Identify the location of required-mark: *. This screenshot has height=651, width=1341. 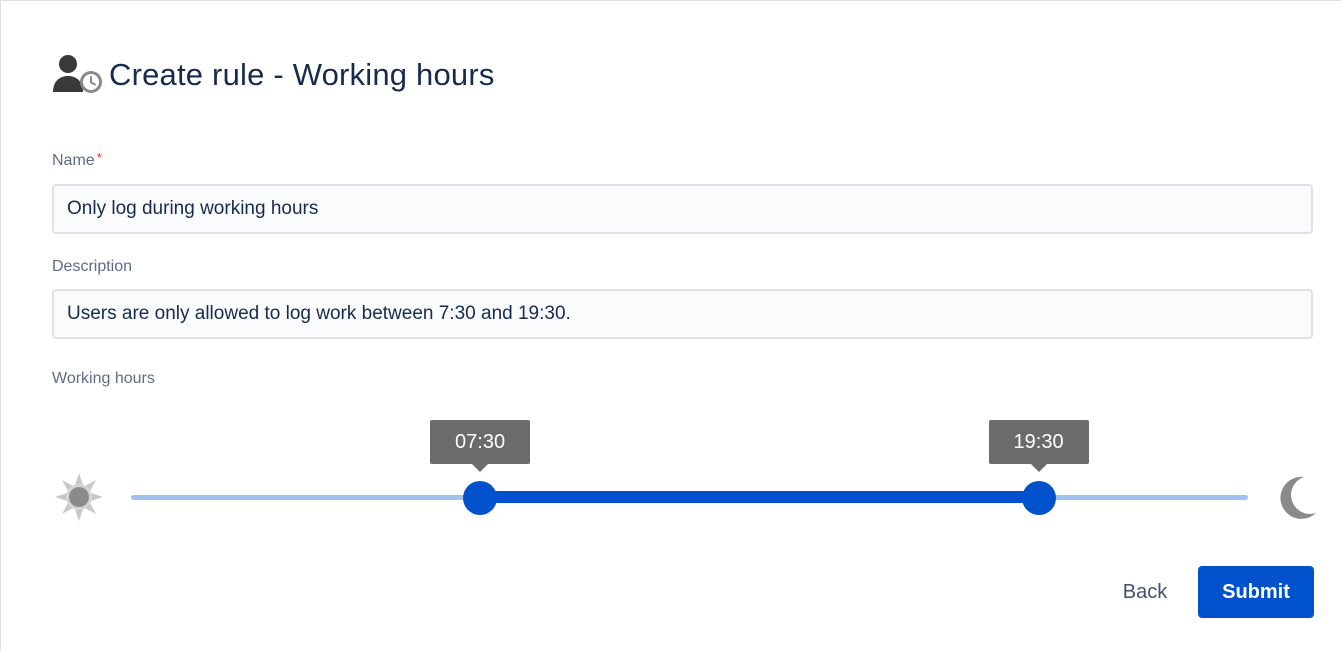
(99, 157).